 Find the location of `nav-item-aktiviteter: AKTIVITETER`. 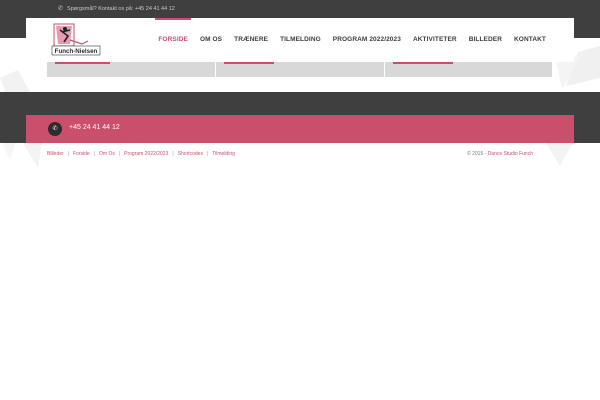

nav-item-aktiviteter: AKTIVITETER is located at coordinates (435, 40).